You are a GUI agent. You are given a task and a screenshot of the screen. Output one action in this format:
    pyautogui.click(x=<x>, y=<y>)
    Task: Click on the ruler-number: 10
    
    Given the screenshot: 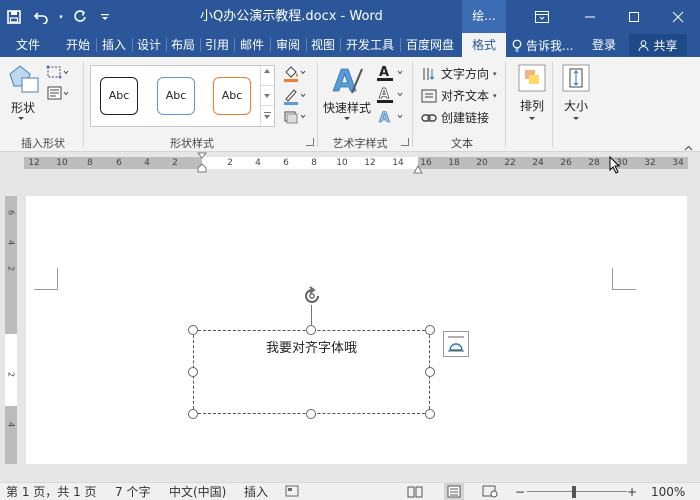 What is the action you would take?
    pyautogui.click(x=342, y=163)
    